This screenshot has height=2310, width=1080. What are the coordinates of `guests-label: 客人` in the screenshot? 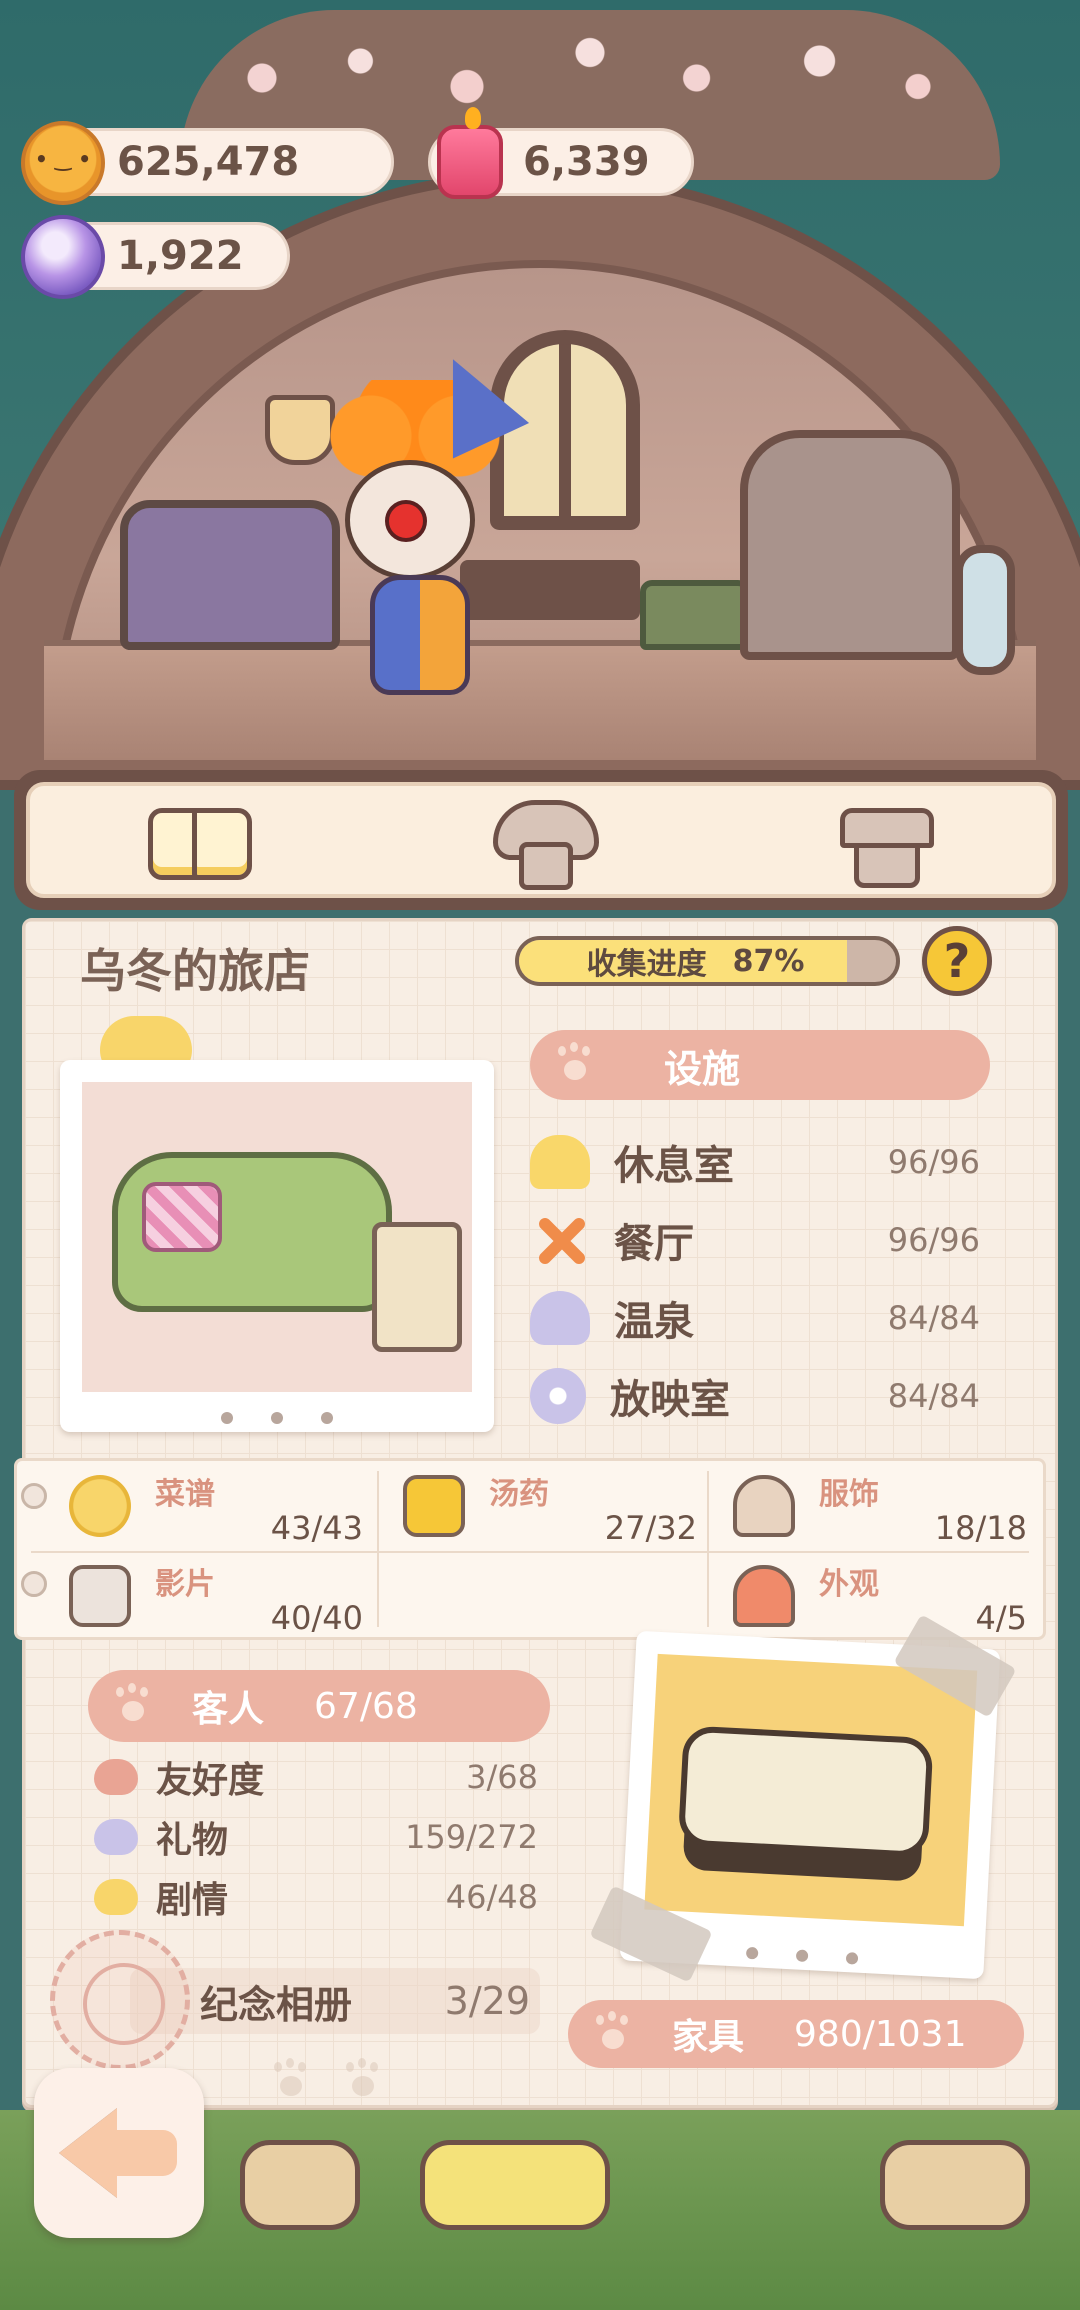 It's located at (228, 1709).